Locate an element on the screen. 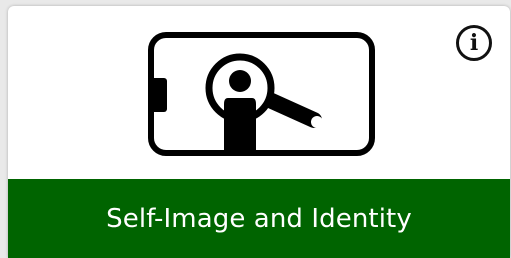 The width and height of the screenshot is (511, 258). info-icon: i is located at coordinates (474, 43).